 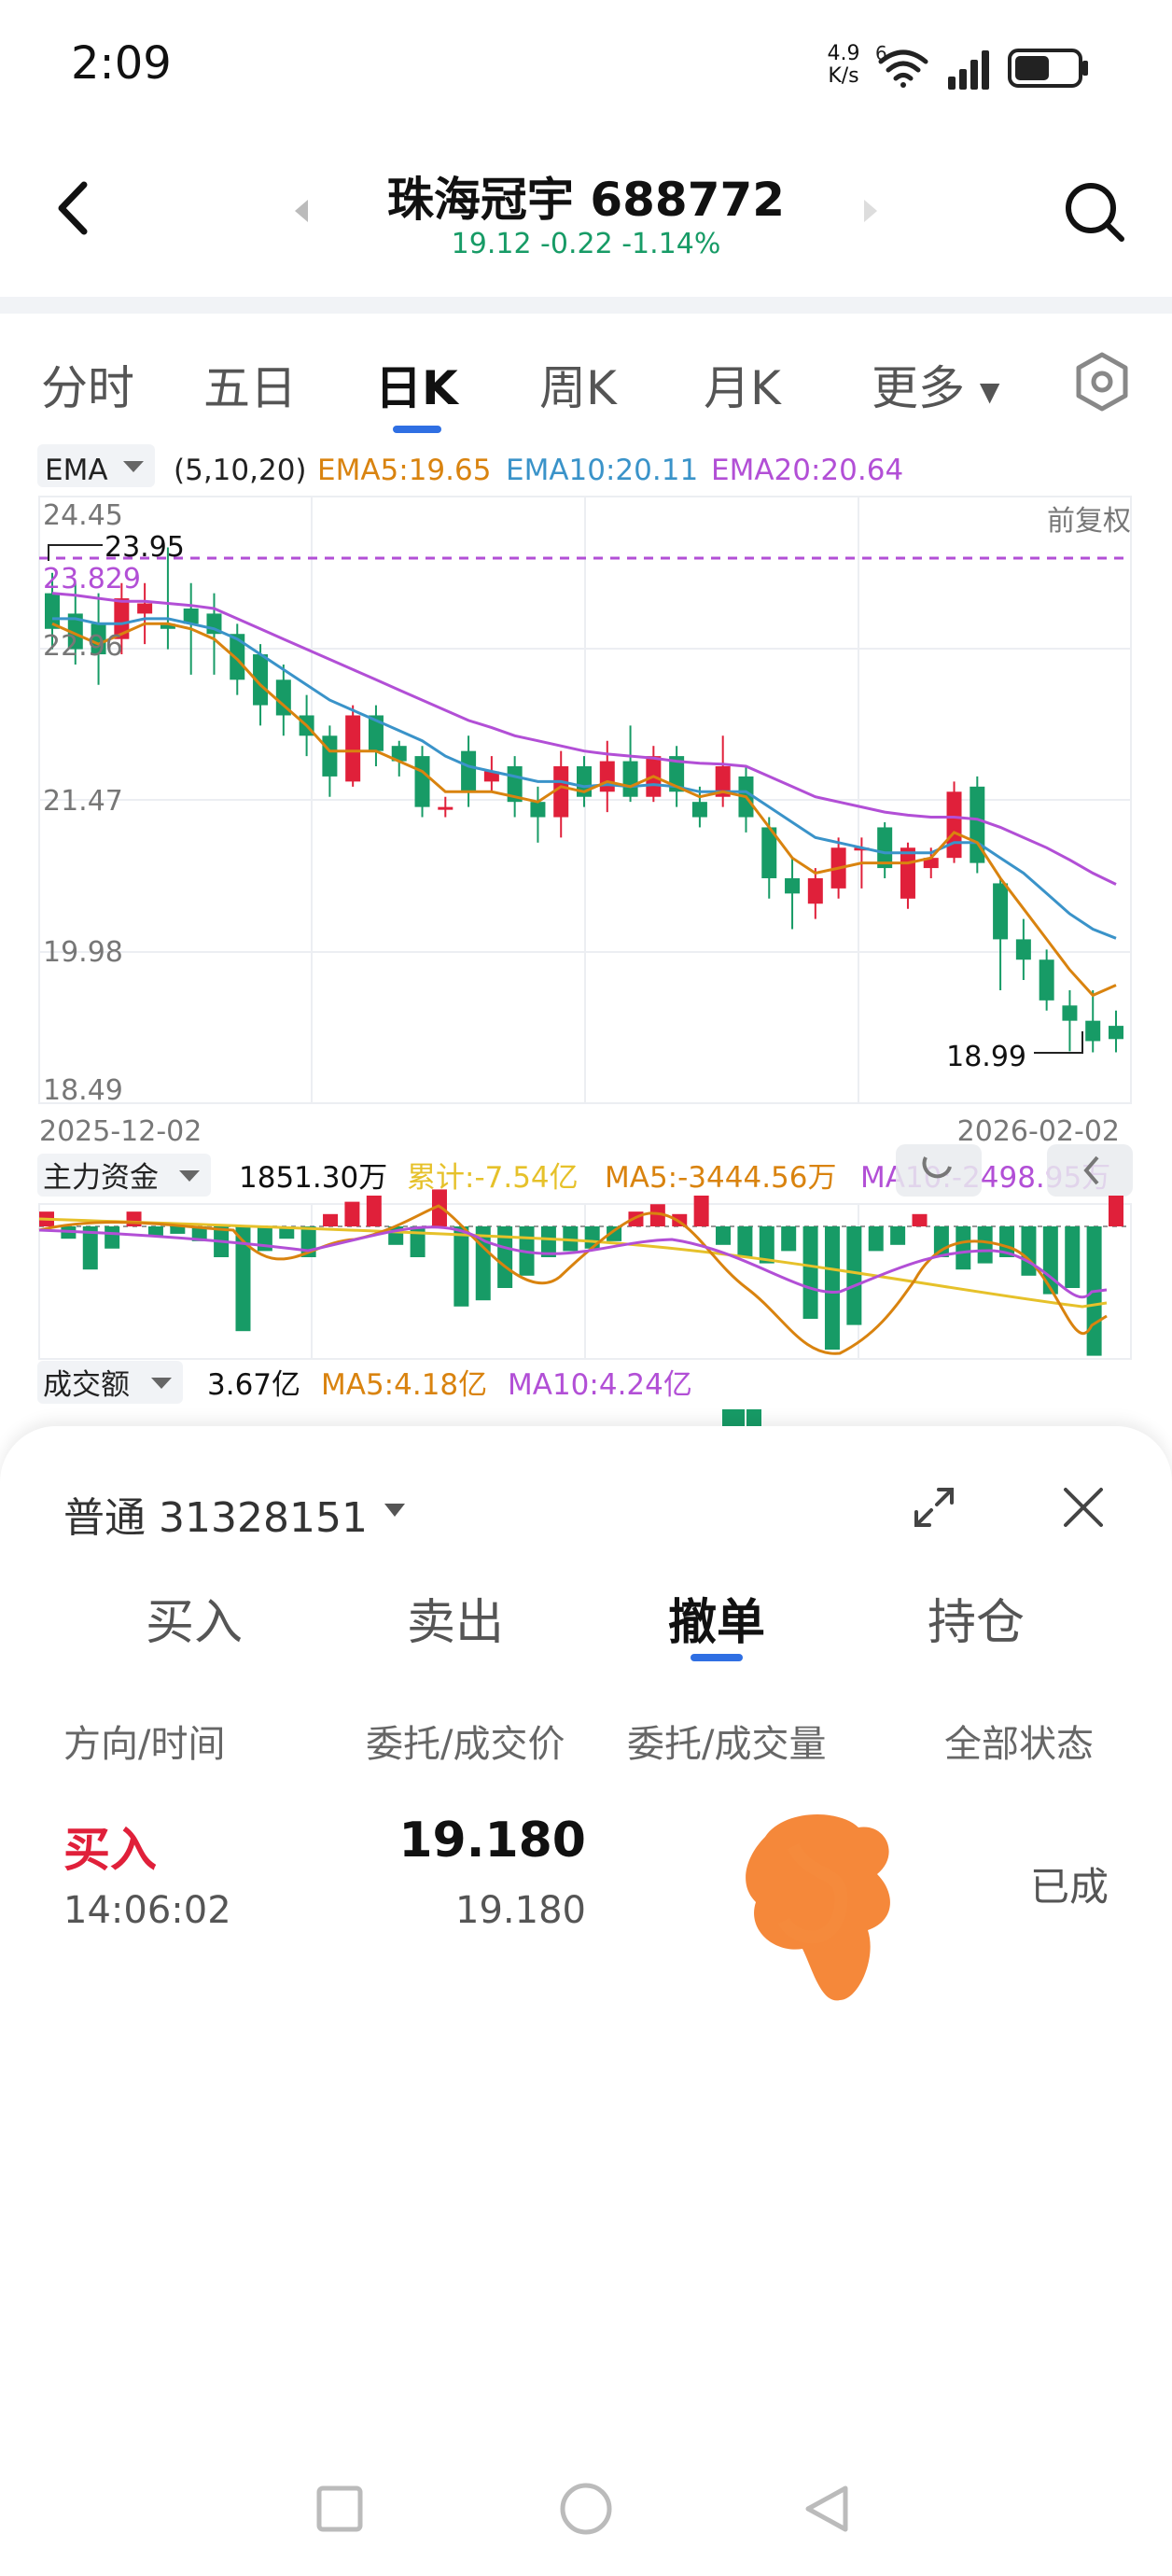 I want to click on tab-five-day: 五日, so click(x=250, y=384).